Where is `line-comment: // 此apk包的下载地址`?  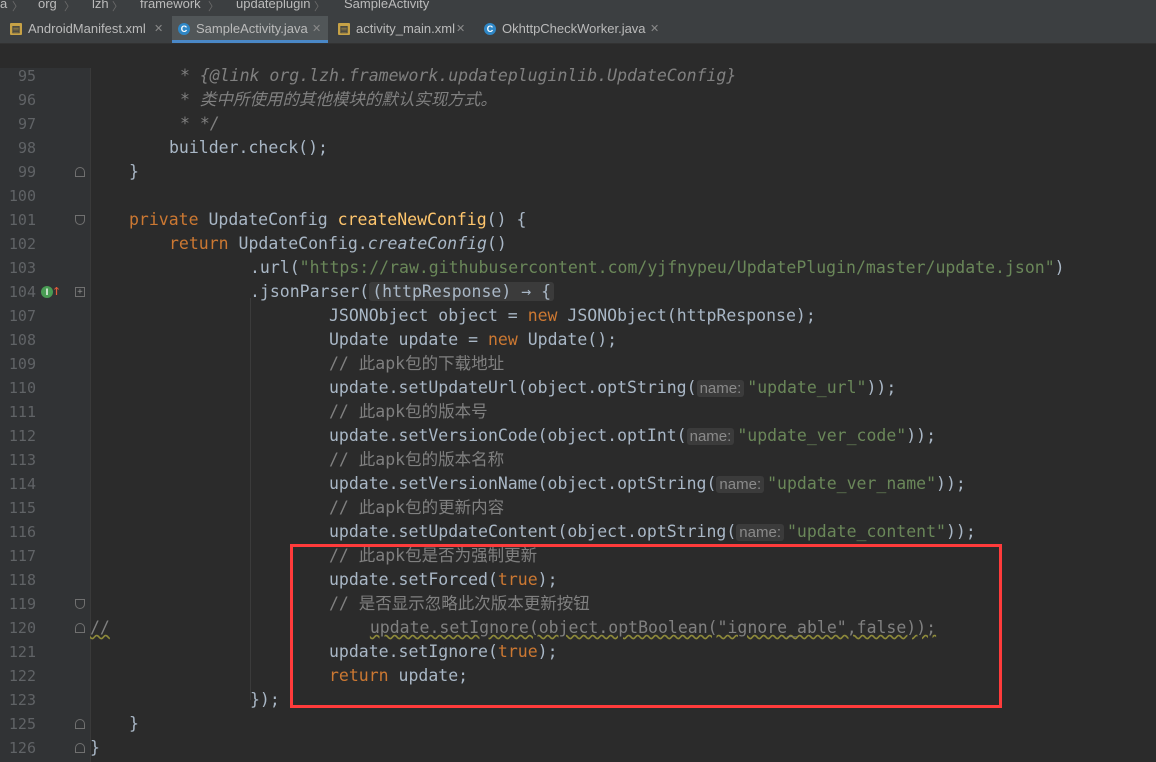
line-comment: // 此apk包的下载地址 is located at coordinates (417, 363).